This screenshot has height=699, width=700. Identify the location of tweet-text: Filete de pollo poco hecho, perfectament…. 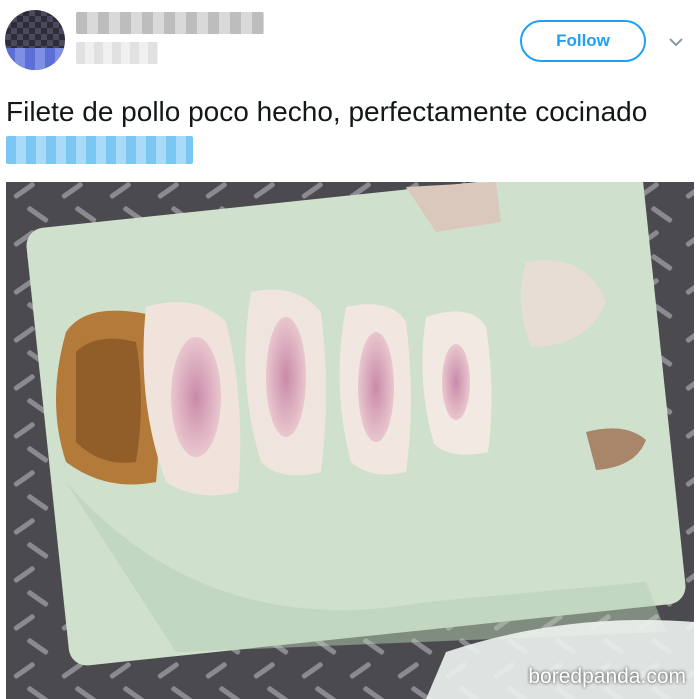
(327, 111).